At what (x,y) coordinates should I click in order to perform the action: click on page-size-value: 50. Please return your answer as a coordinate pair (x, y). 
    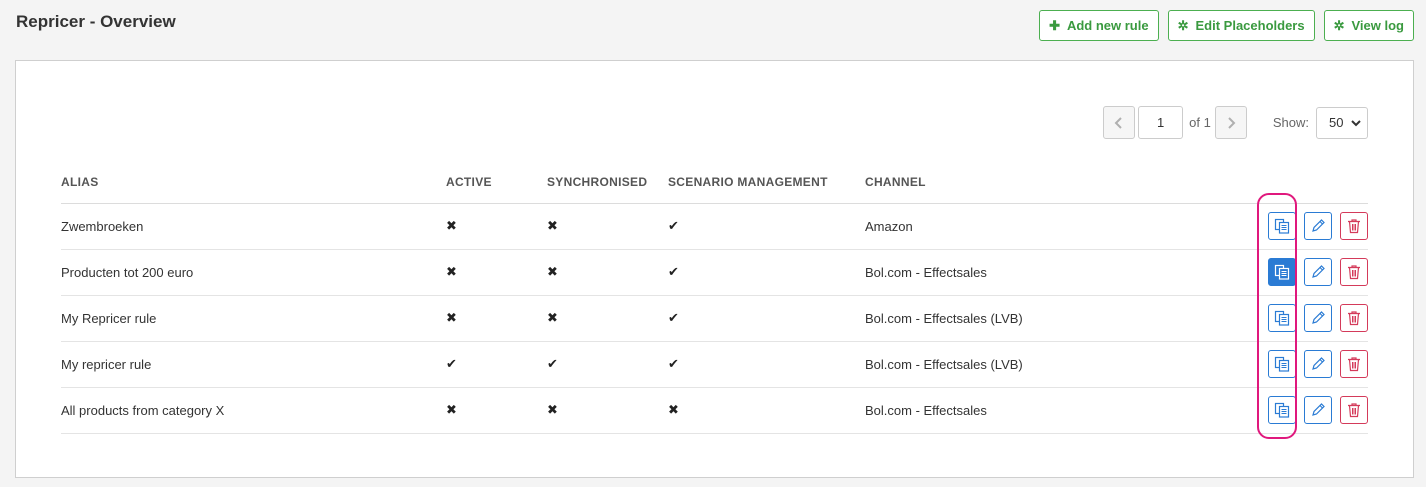
    Looking at the image, I should click on (1336, 122).